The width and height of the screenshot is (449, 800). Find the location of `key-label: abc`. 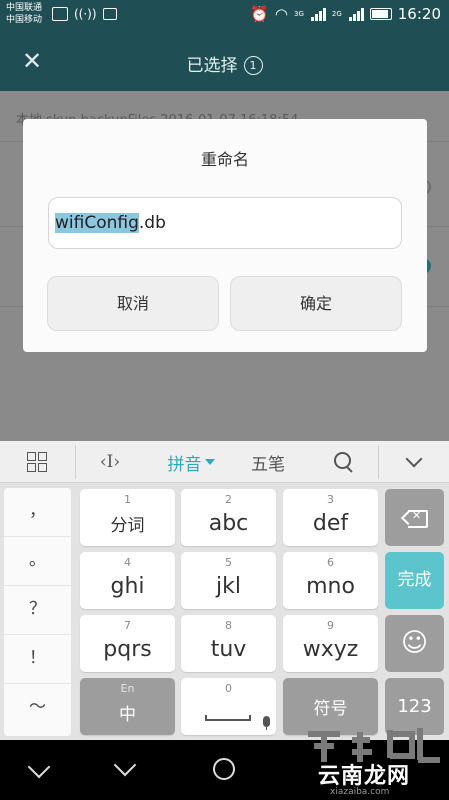

key-label: abc is located at coordinates (228, 523).